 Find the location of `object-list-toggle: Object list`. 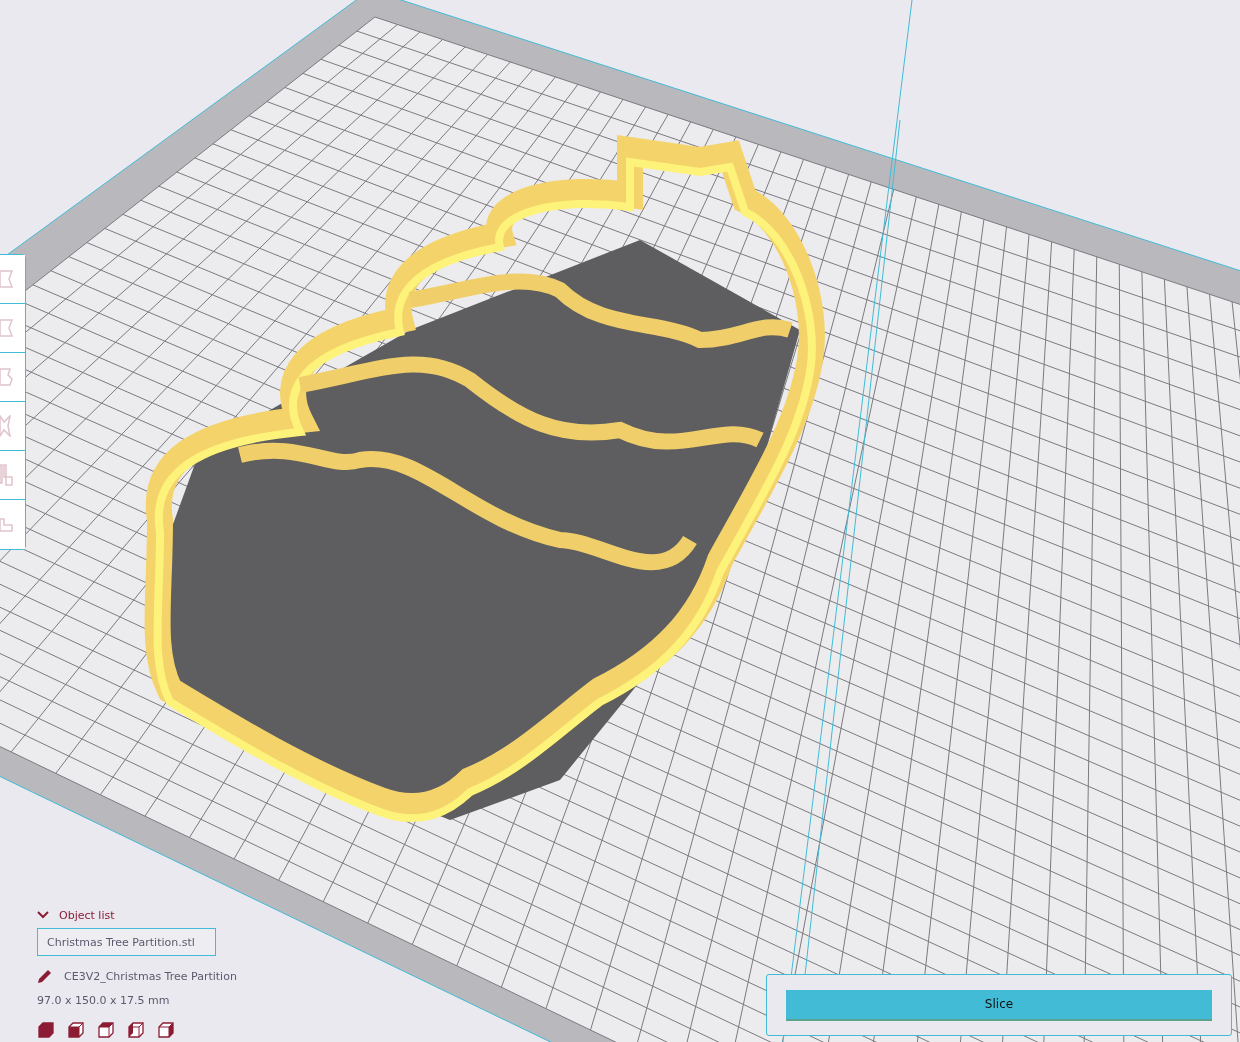

object-list-toggle: Object list is located at coordinates (137, 915).